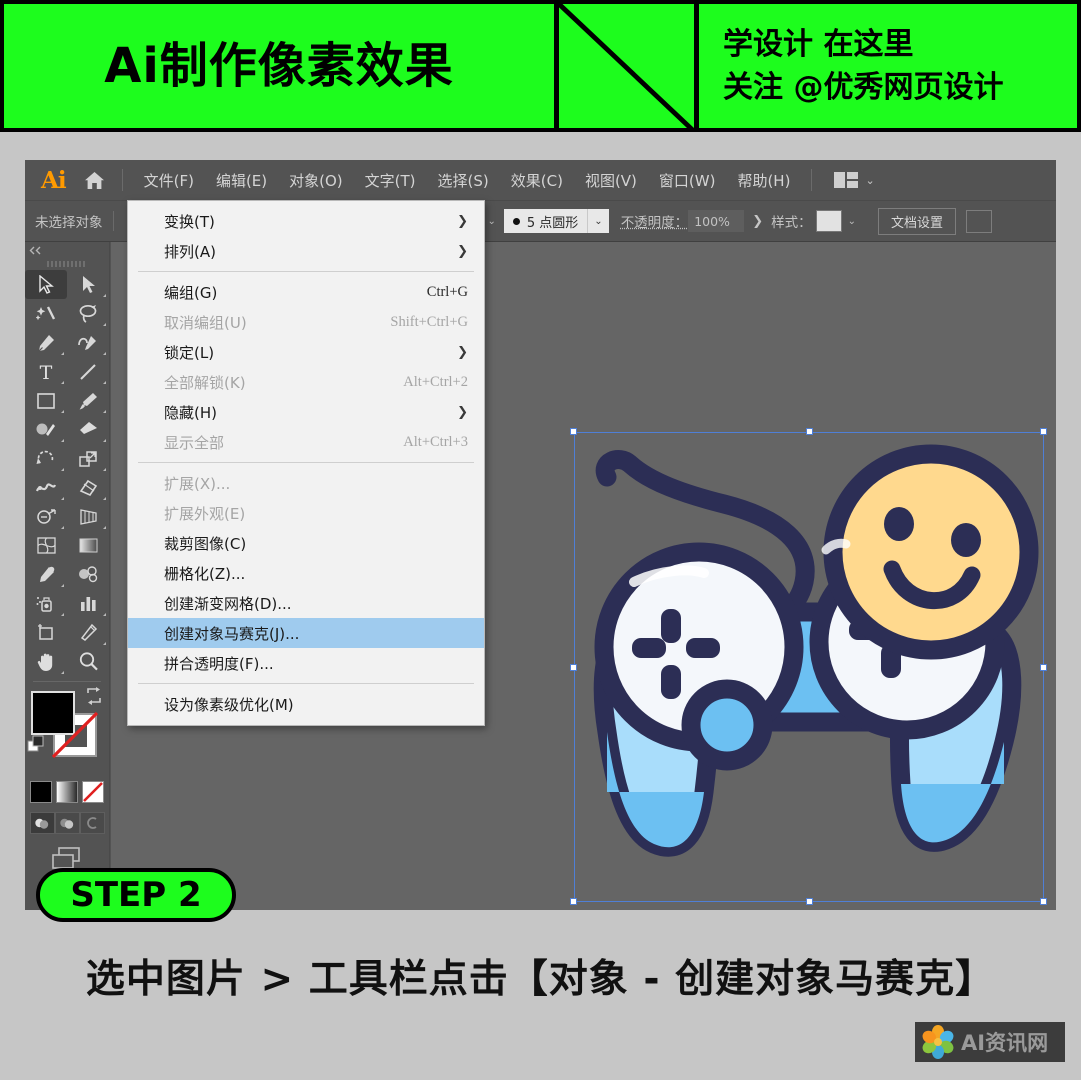 The height and width of the screenshot is (1080, 1081). What do you see at coordinates (306, 382) in the screenshot?
I see `menu-option-unlock-all: 全部解锁(K) Alt+Ctrl+2` at bounding box center [306, 382].